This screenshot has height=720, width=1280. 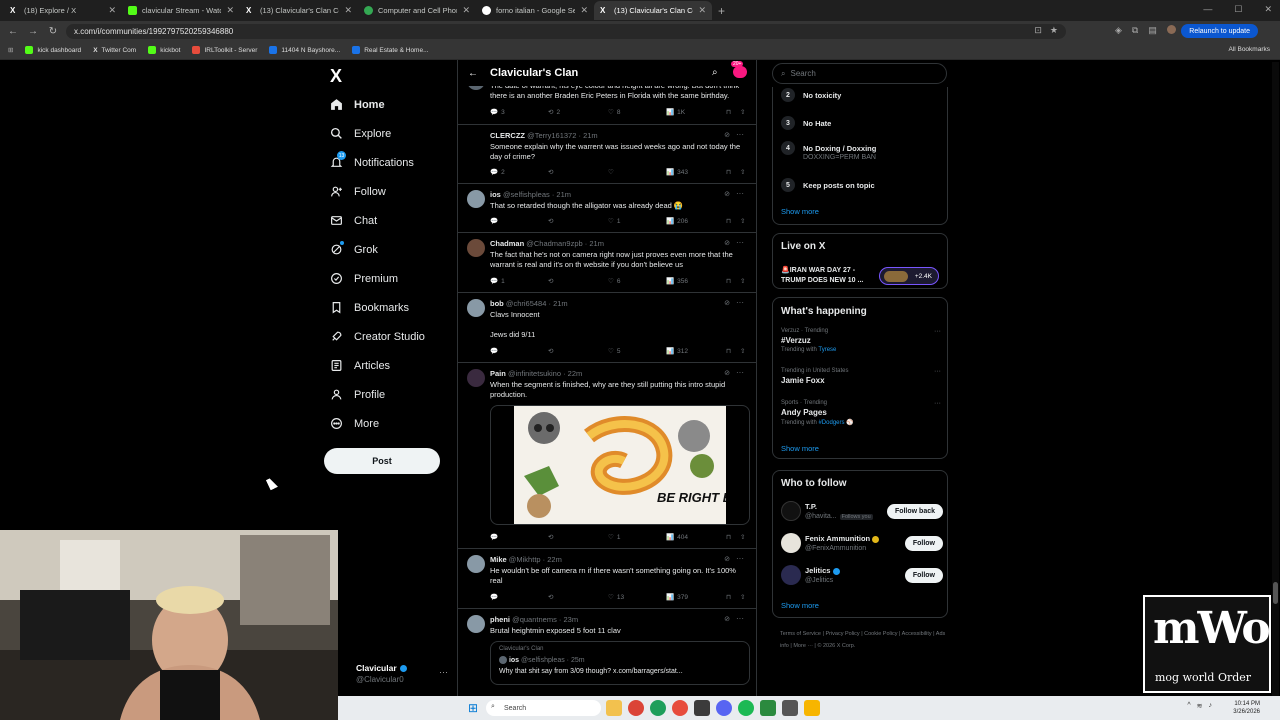 What do you see at coordinates (1246, 708) in the screenshot?
I see `clock: 10:14 PM 3/26/2026` at bounding box center [1246, 708].